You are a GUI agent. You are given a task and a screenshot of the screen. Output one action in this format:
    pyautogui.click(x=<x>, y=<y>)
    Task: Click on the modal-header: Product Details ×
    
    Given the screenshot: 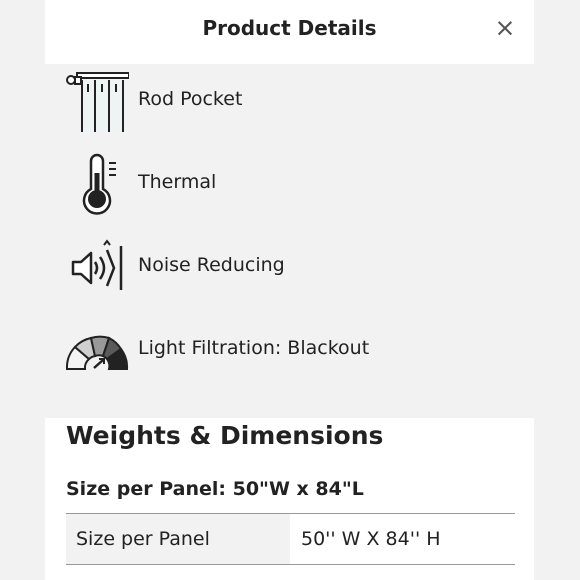 What is the action you would take?
    pyautogui.click(x=289, y=32)
    